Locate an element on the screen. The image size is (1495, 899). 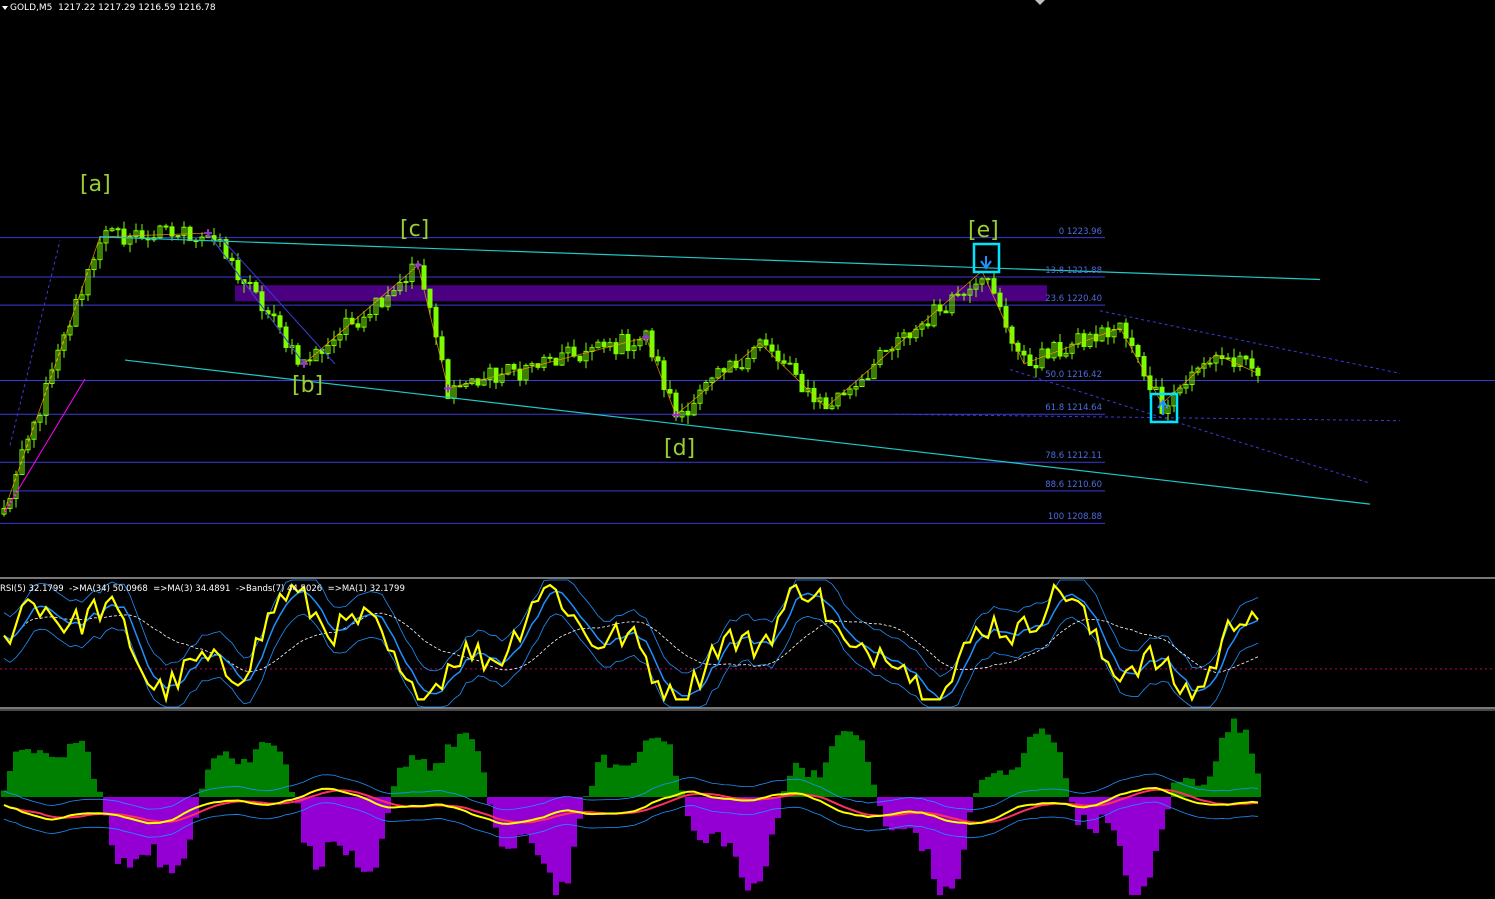
symbol-label: GOLD,M5 is located at coordinates (31, 8).